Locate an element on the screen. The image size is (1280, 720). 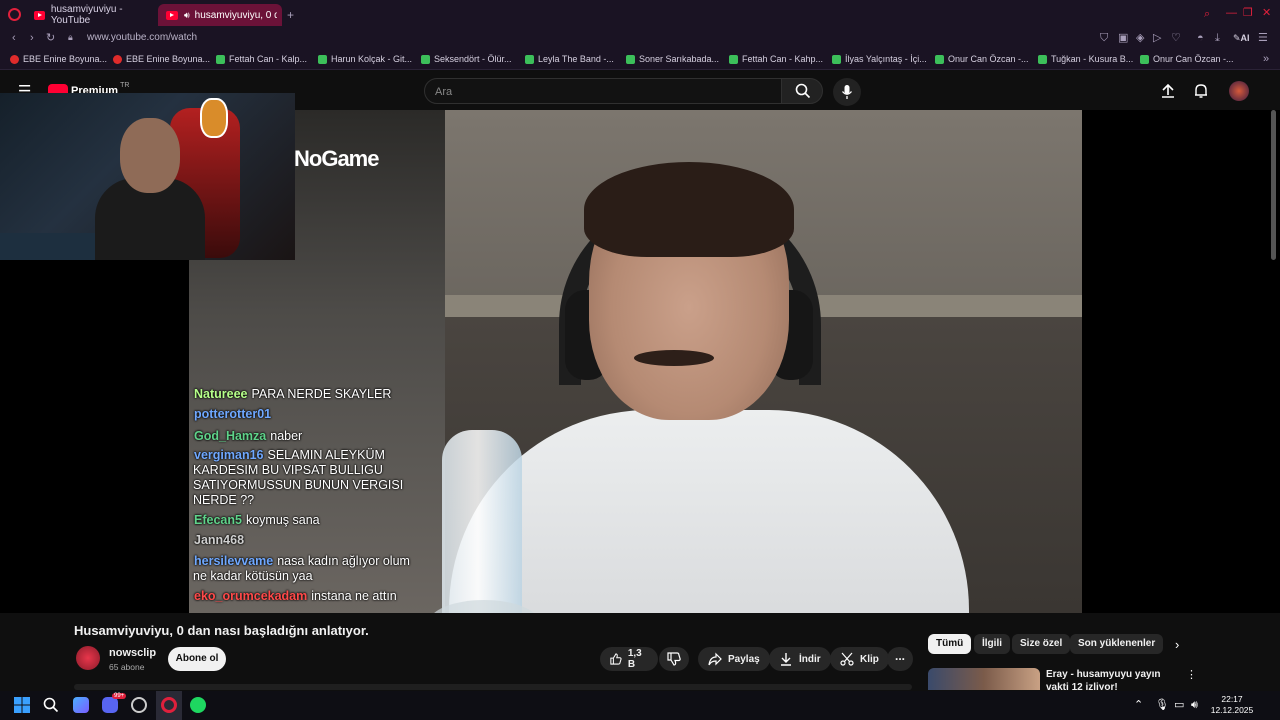
channel-name: nowsclip is located at coordinates (132, 653).